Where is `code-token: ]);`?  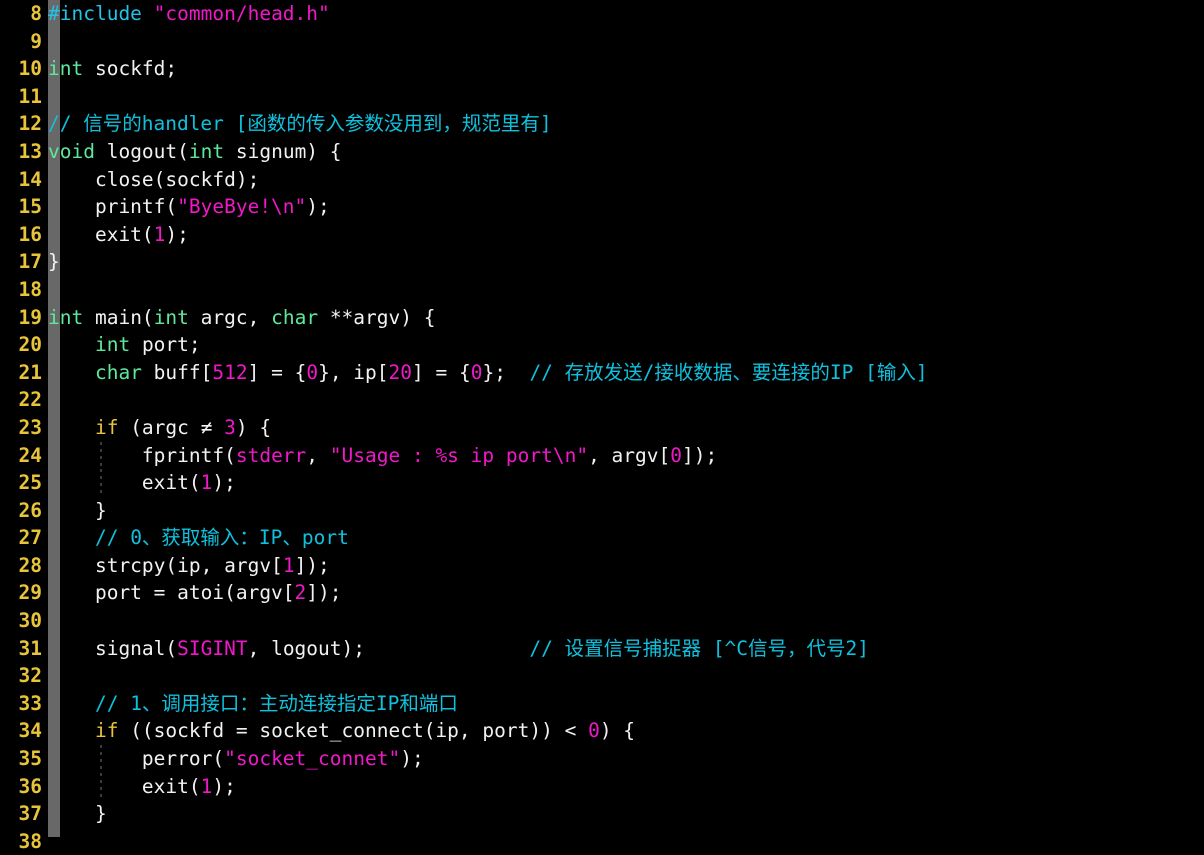 code-token: ]); is located at coordinates (324, 593).